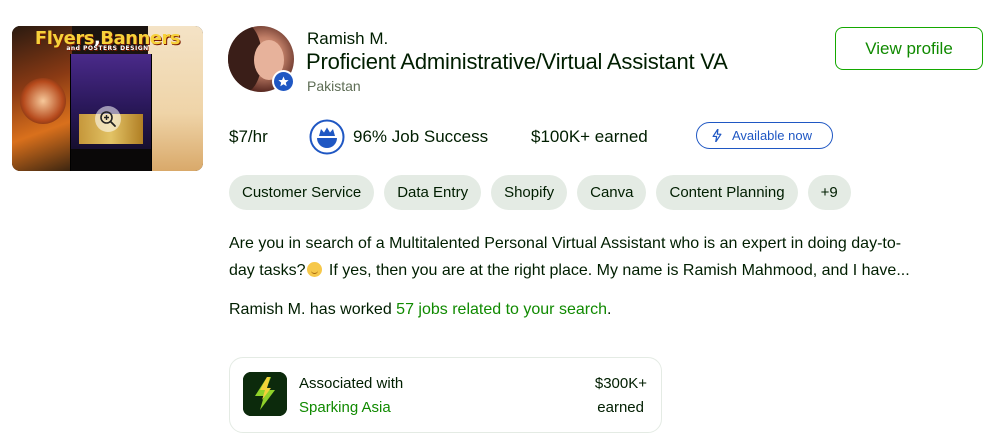  What do you see at coordinates (909, 48) in the screenshot?
I see `view-profile-button: View profile` at bounding box center [909, 48].